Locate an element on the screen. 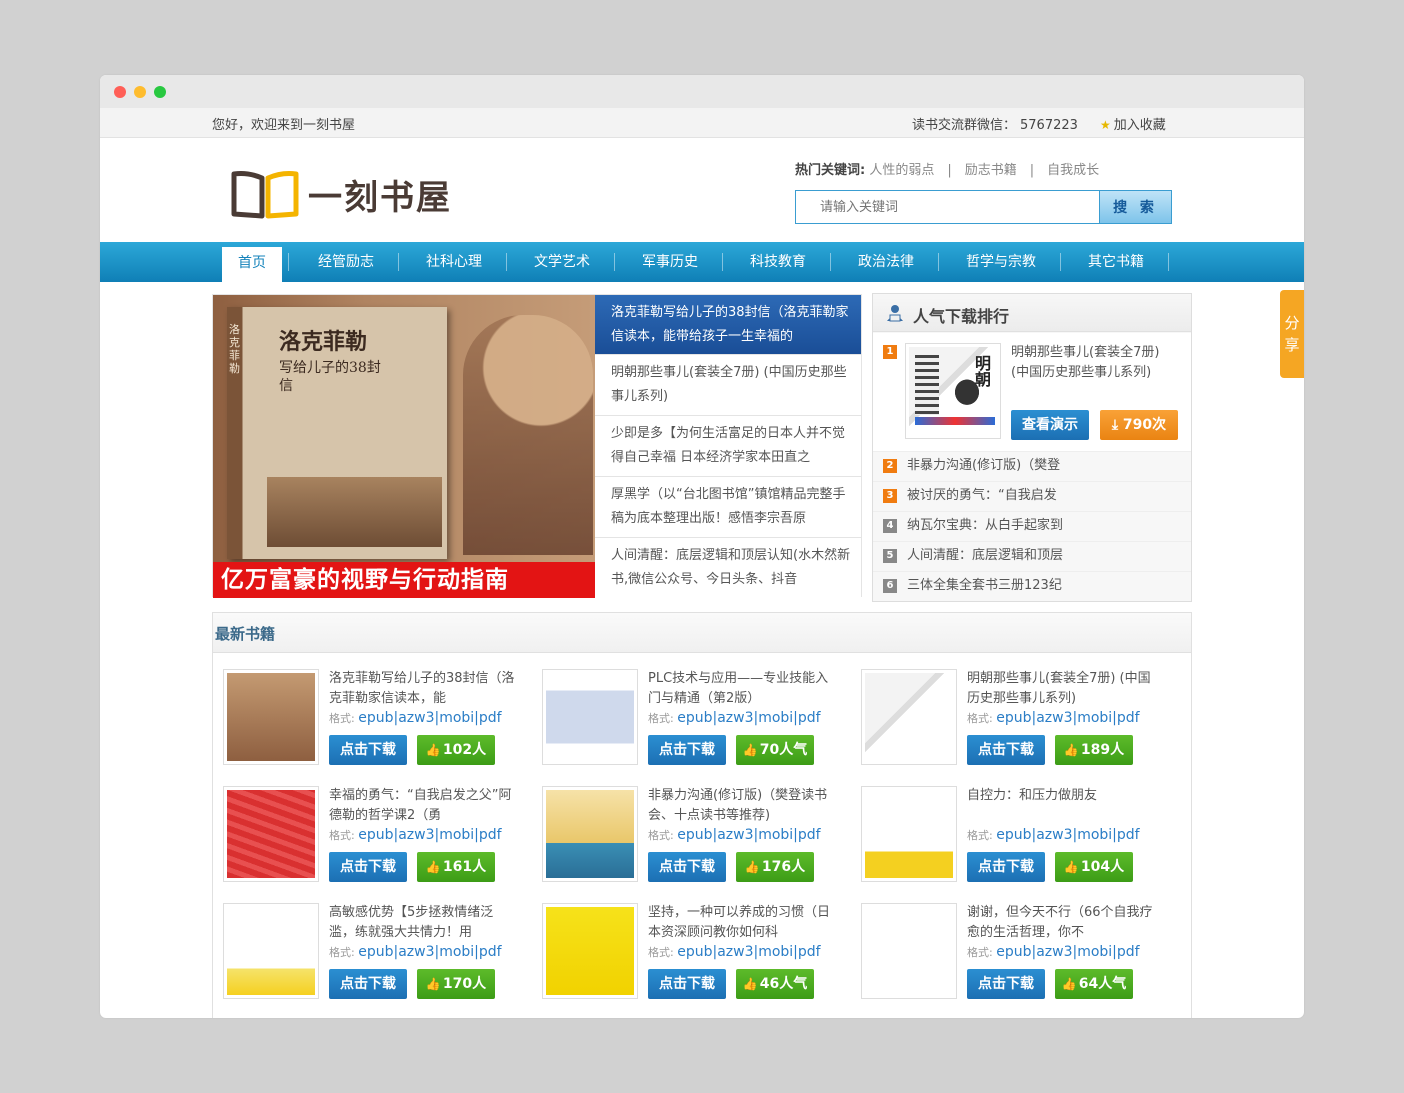 Image resolution: width=1404 pixels, height=1093 pixels. hot-keyword-link: 自我成长 is located at coordinates (1073, 170).